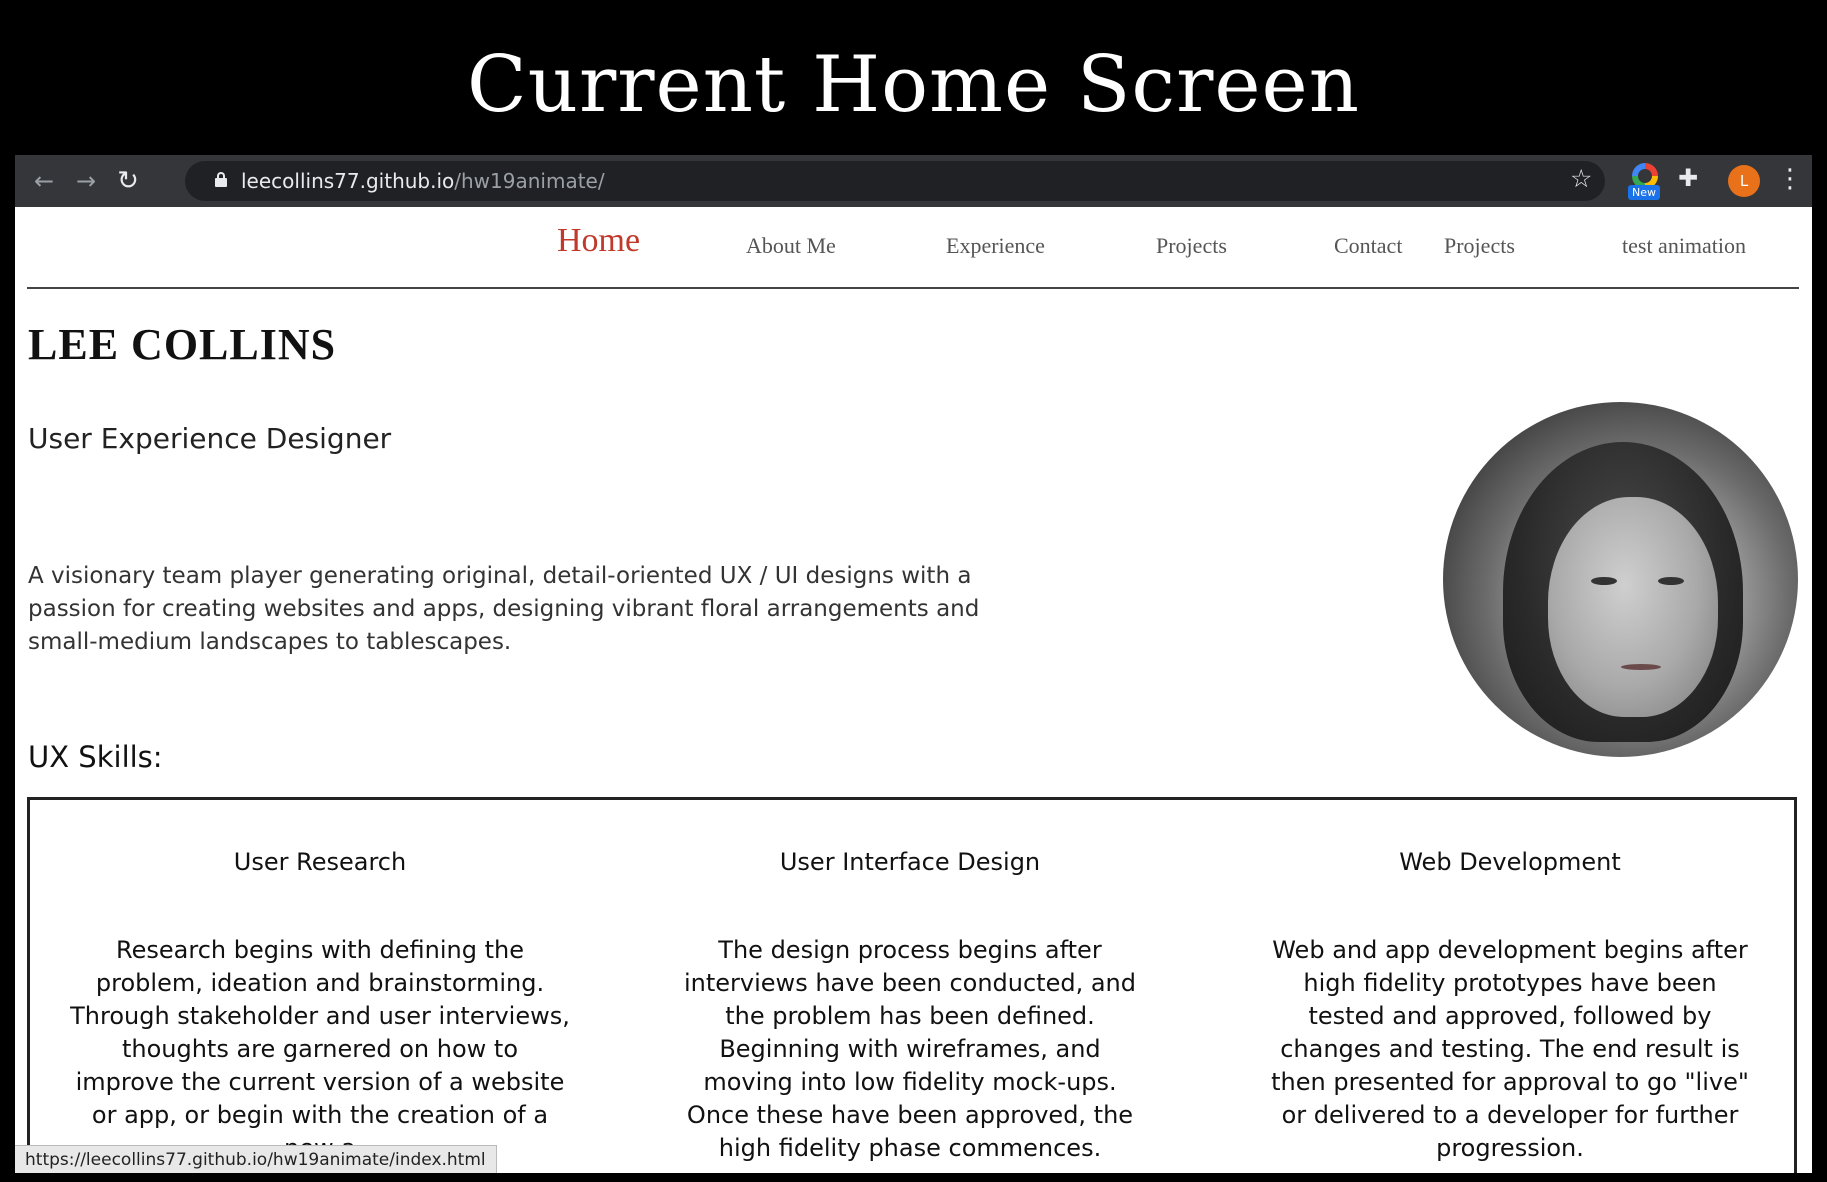  What do you see at coordinates (1510, 862) in the screenshot?
I see `skill-title: Web Development` at bounding box center [1510, 862].